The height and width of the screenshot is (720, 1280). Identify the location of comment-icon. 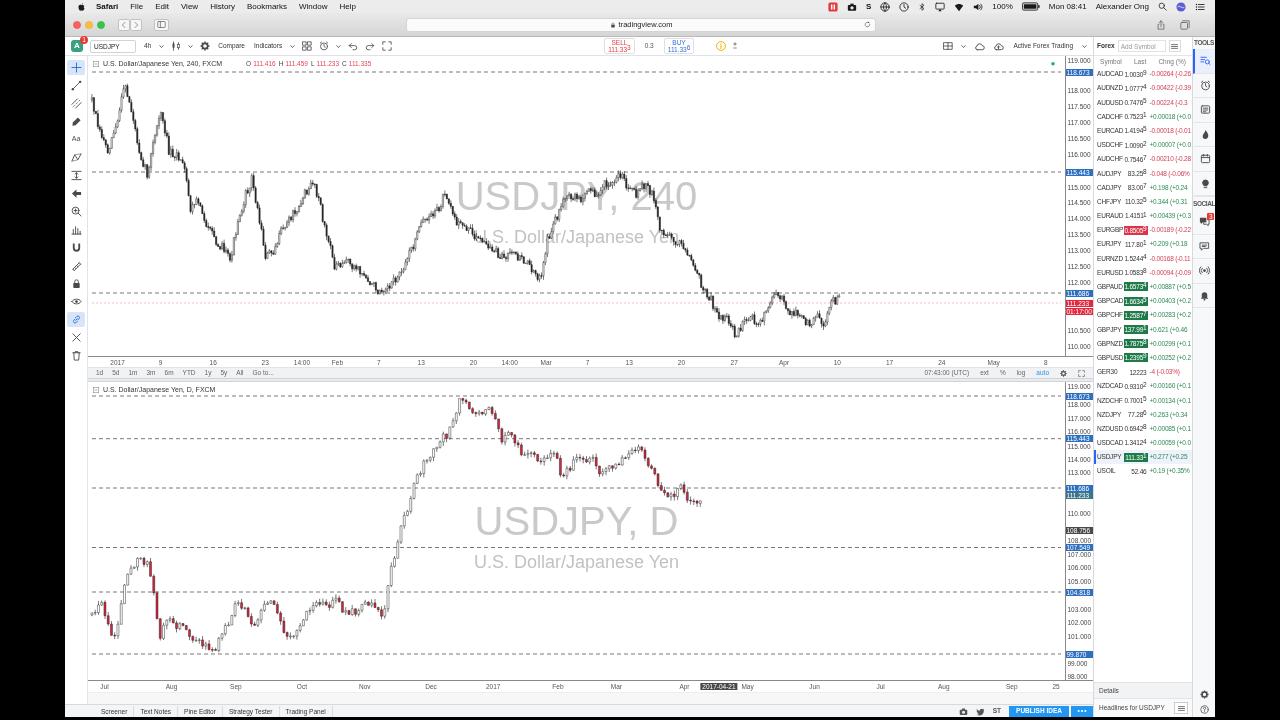
(1204, 246).